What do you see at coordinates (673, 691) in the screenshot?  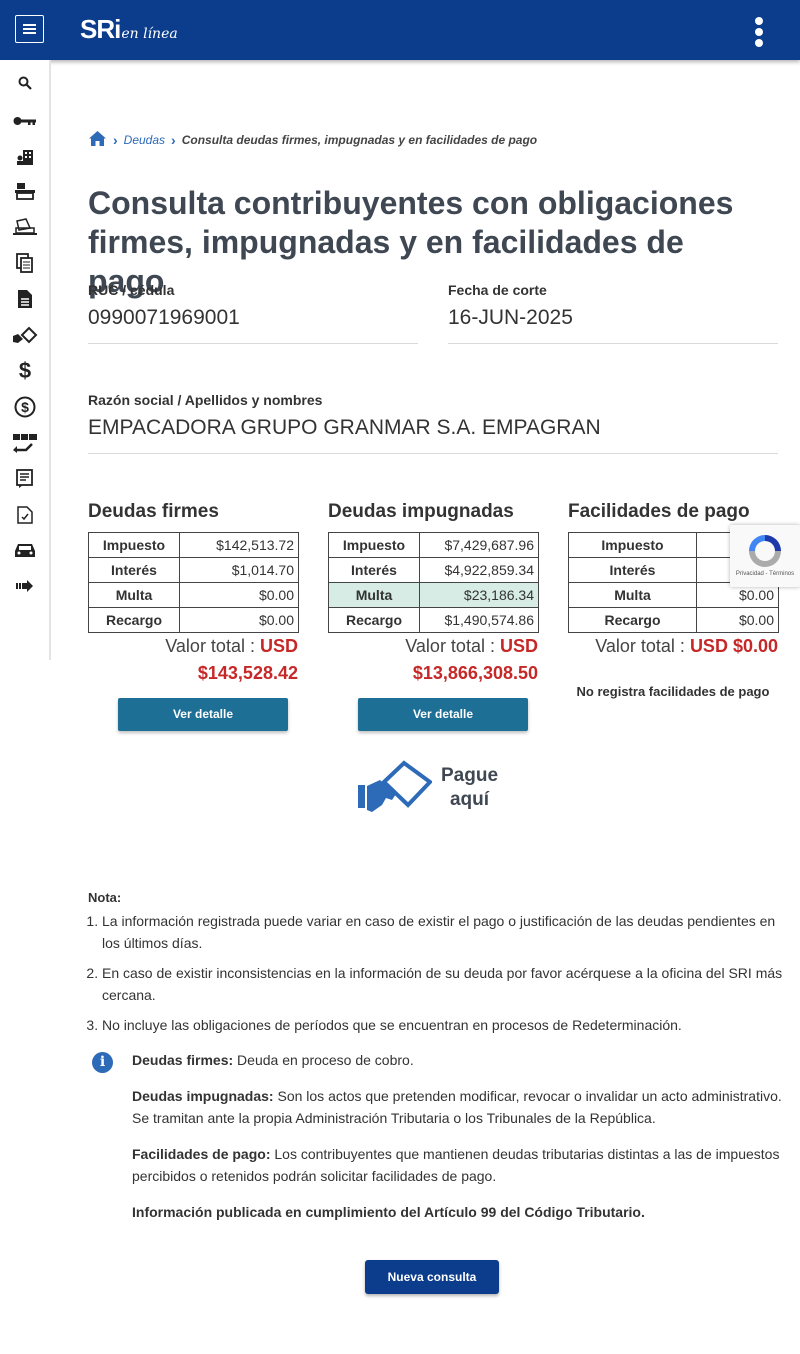 I see `no-facilidades-text: No registra facilidades de pago` at bounding box center [673, 691].